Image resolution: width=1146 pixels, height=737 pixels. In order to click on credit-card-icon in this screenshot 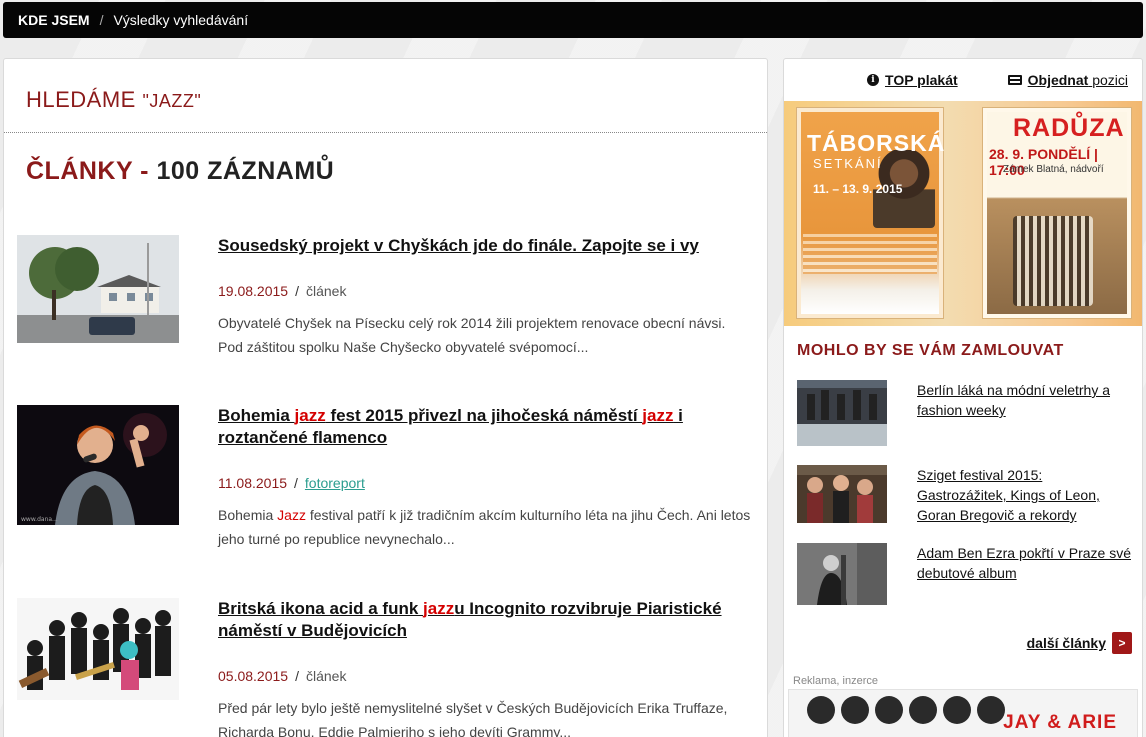, I will do `click(1014, 80)`.